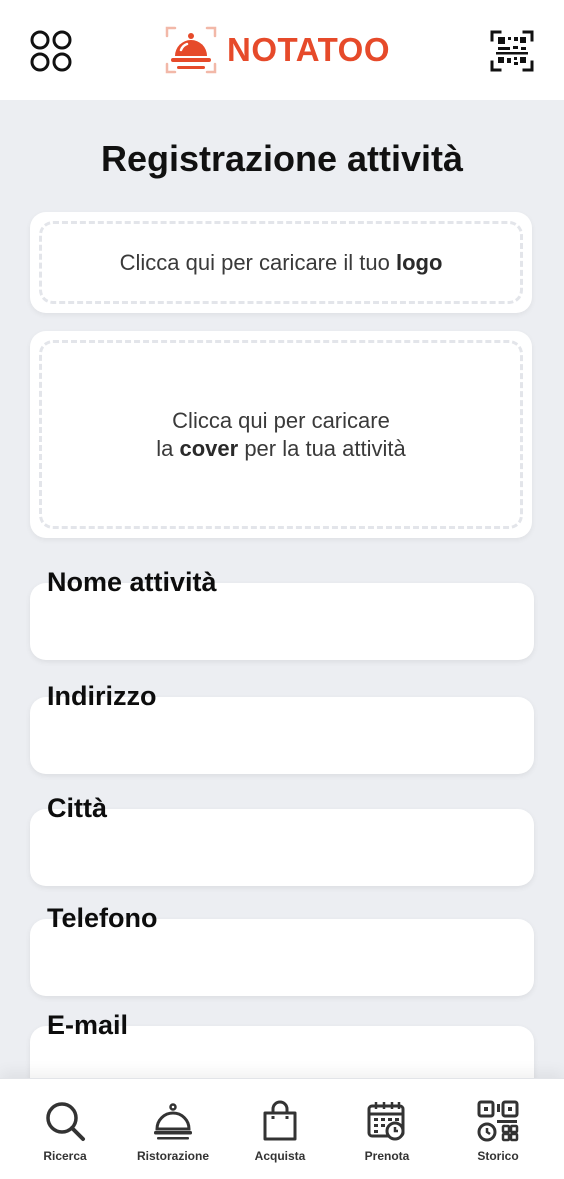  Describe the element at coordinates (102, 918) in the screenshot. I see `field-label-telefono: Telefono` at that location.